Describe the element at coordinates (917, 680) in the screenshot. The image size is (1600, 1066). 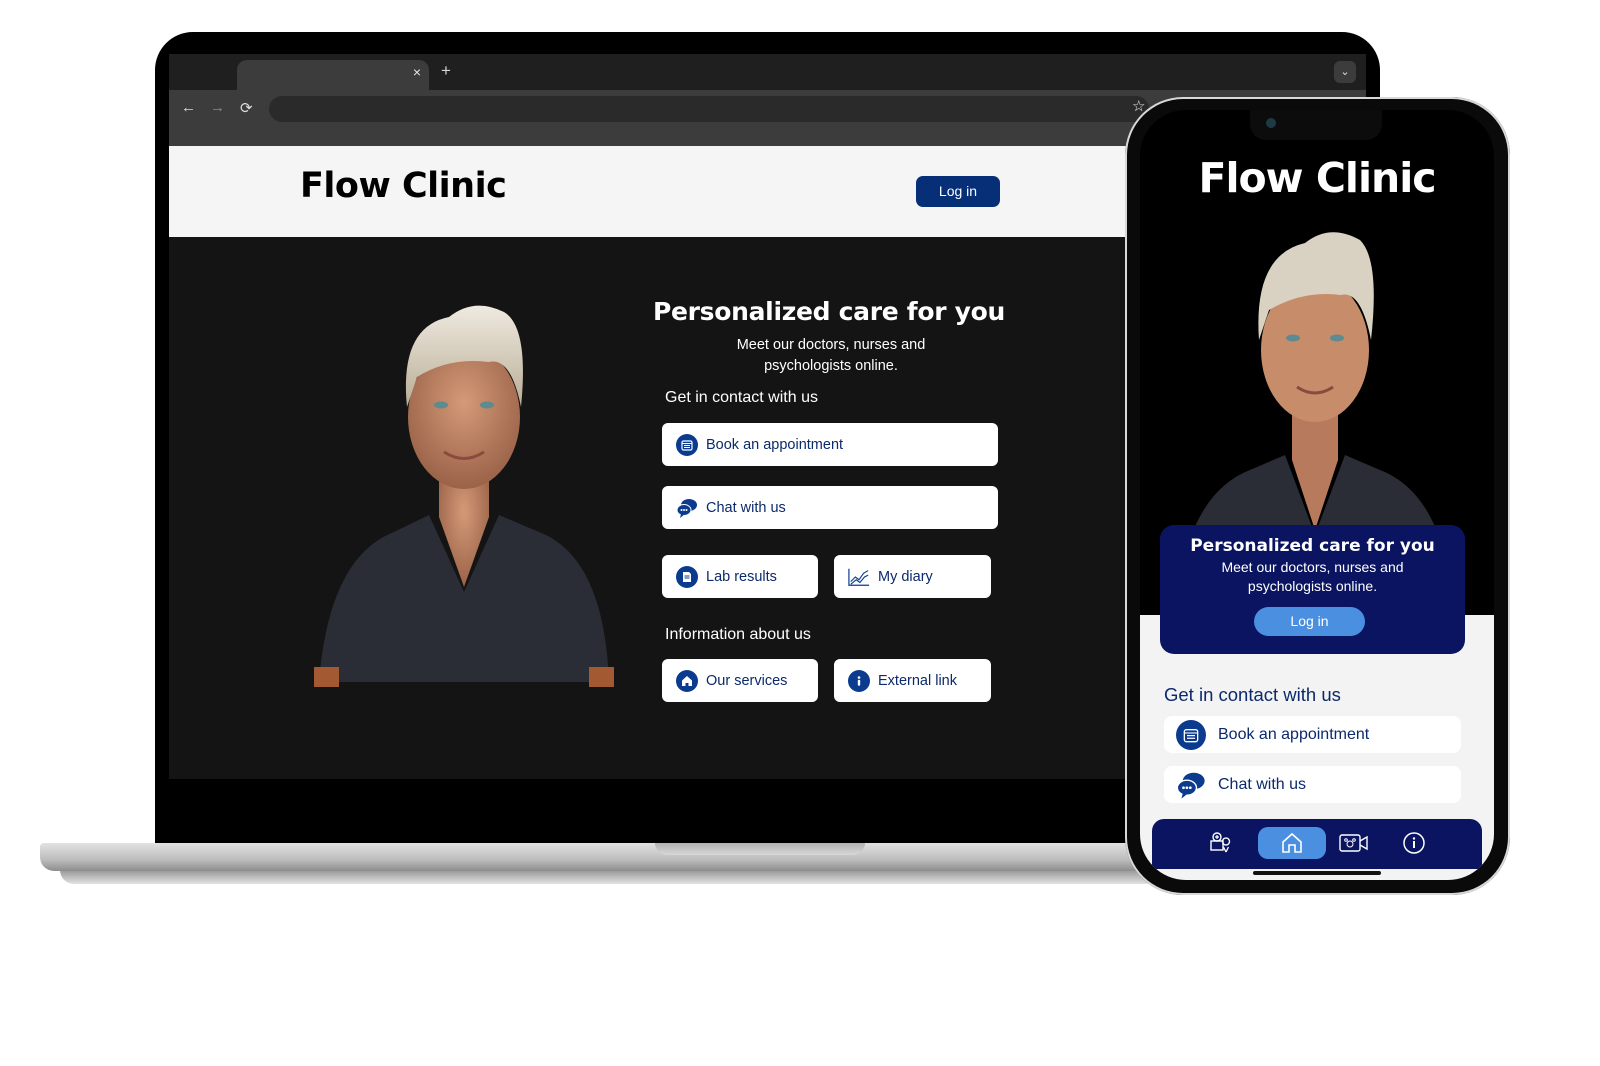
I see `external-link-label: External link` at that location.